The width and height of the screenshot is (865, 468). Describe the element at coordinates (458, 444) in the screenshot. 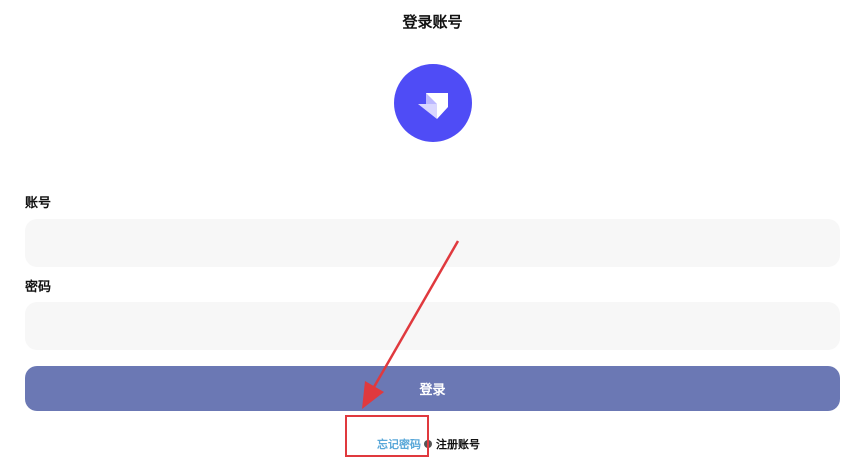

I see `register-link: 注册账号` at that location.